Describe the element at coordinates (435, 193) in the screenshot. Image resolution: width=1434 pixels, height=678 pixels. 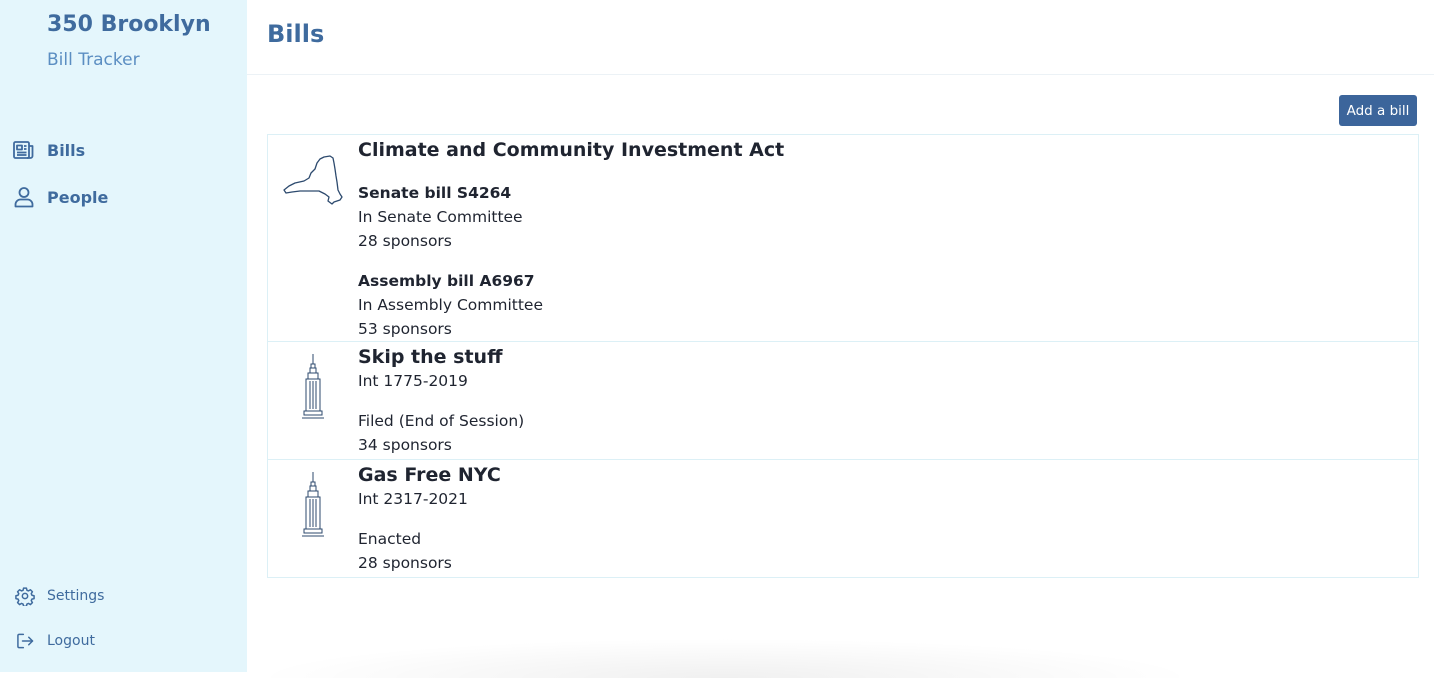
I see `senate-bill-label: Senate bill S4264` at that location.